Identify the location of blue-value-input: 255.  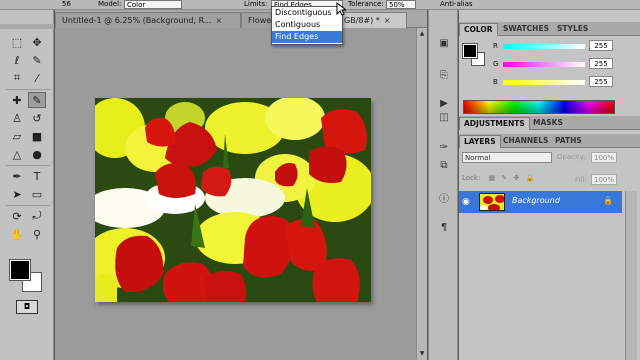
(601, 81).